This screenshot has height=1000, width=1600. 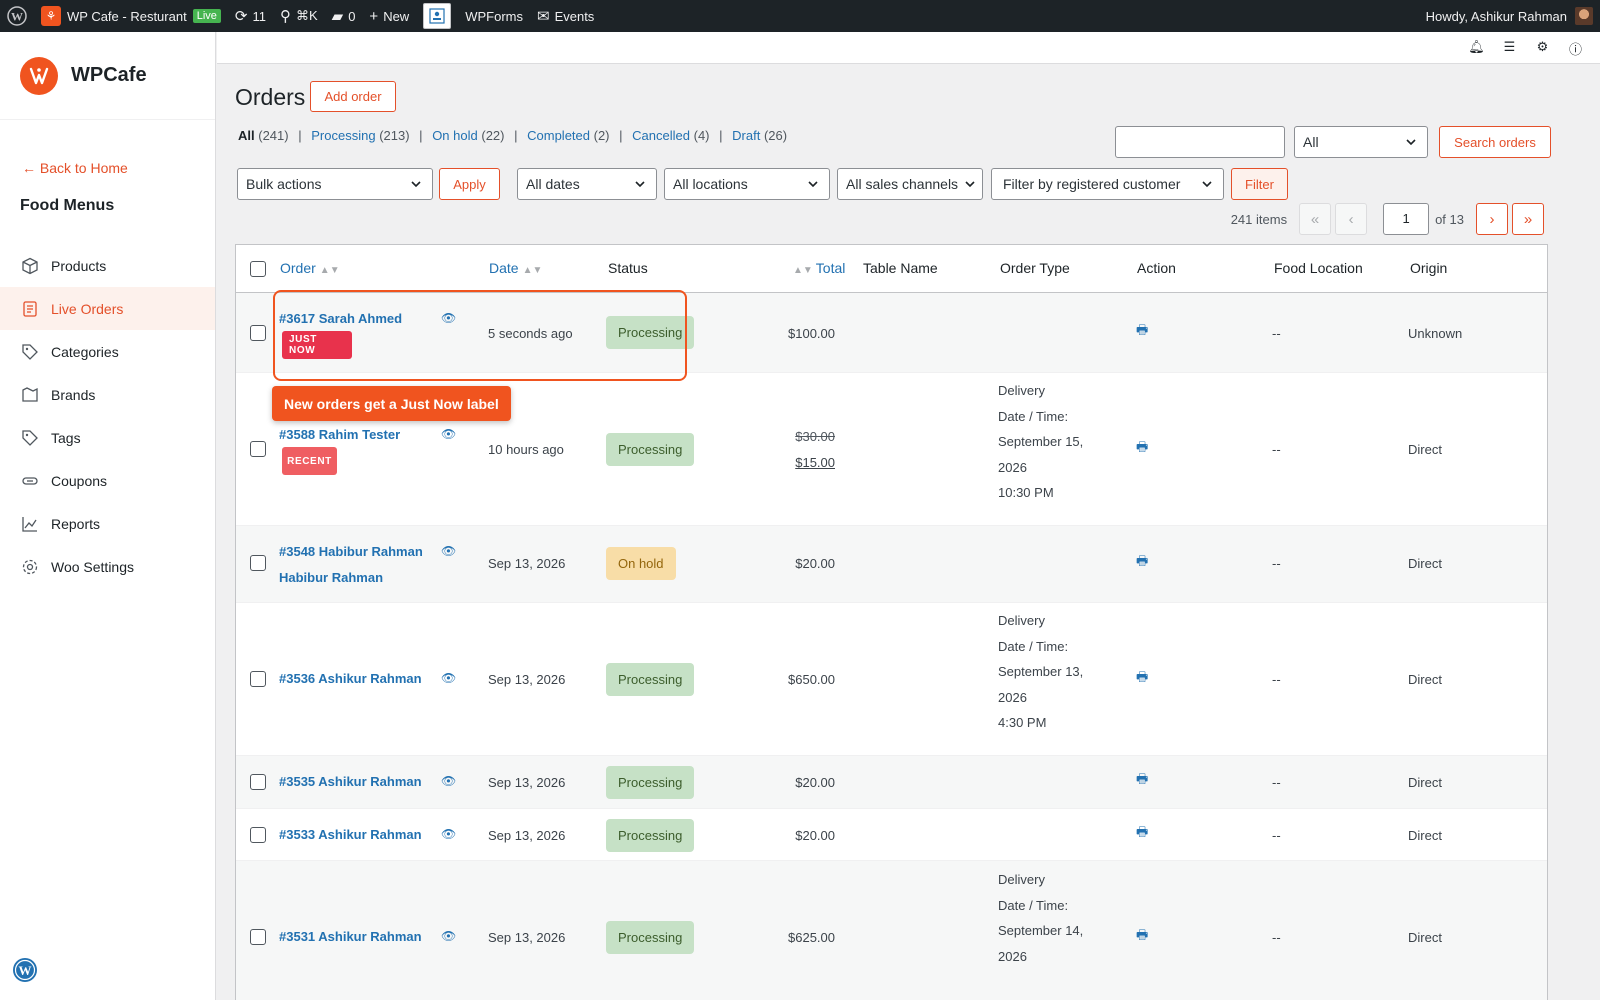 What do you see at coordinates (1315, 219) in the screenshot?
I see `first-page-button: «` at bounding box center [1315, 219].